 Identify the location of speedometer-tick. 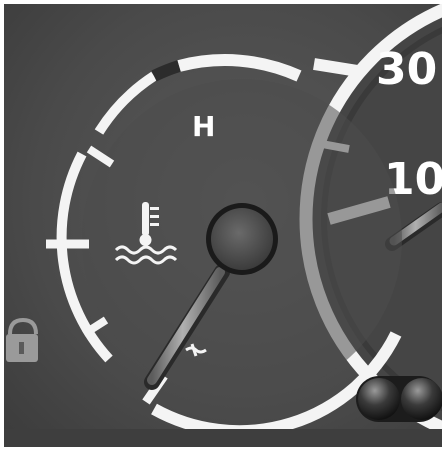
(339, 68).